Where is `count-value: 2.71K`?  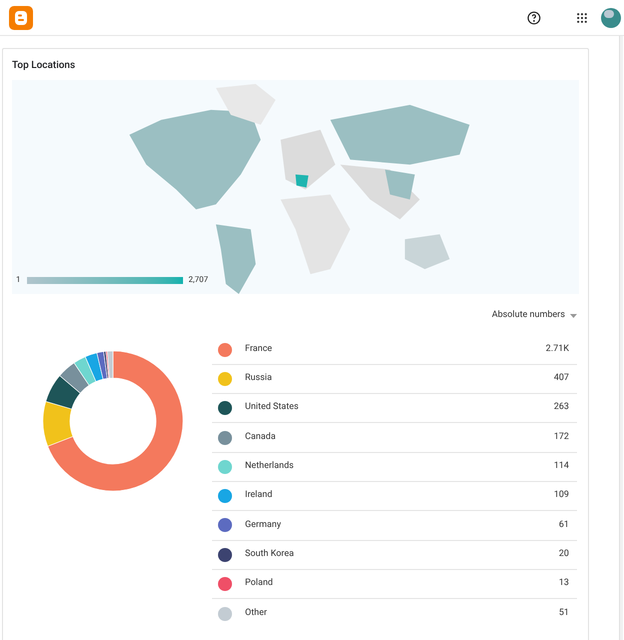
count-value: 2.71K is located at coordinates (557, 349).